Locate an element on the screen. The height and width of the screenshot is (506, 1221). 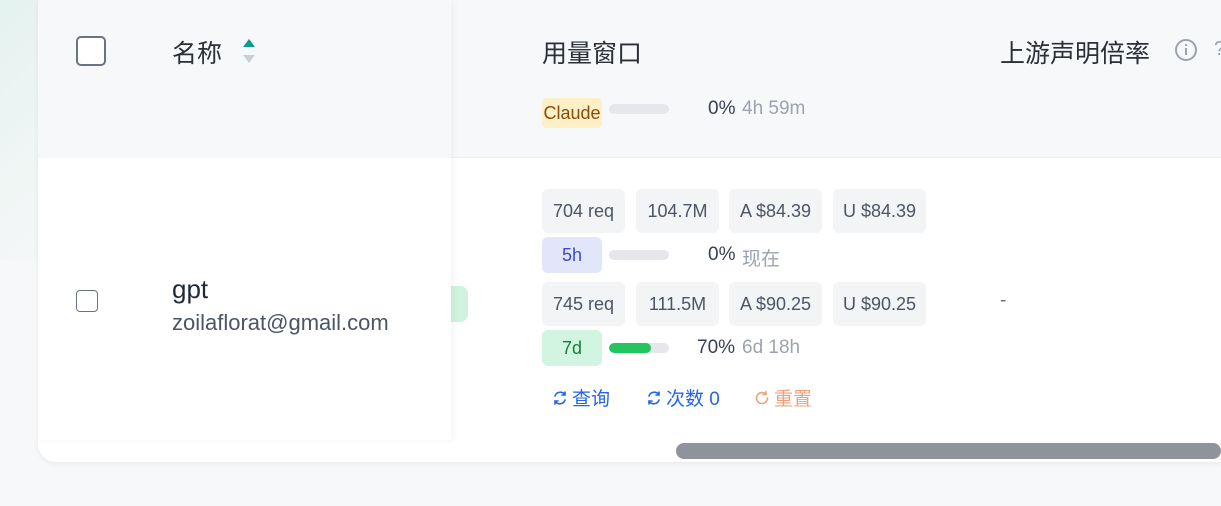
5h-tokens-chip: 104.7M is located at coordinates (677, 211).